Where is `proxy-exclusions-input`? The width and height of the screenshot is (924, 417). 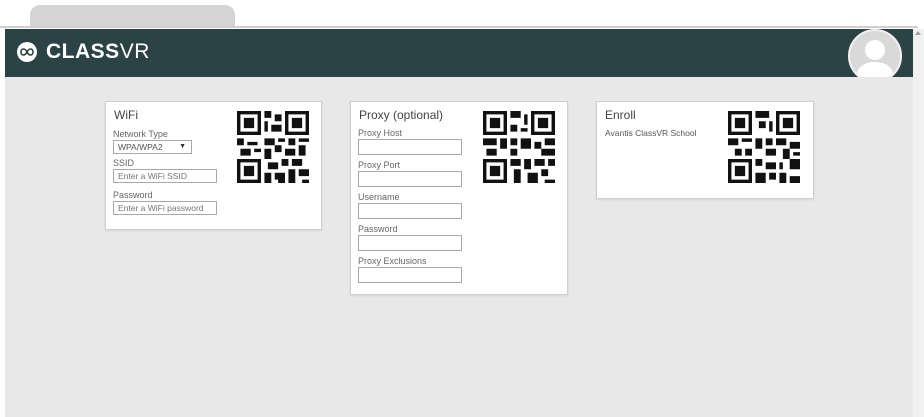 proxy-exclusions-input is located at coordinates (410, 275).